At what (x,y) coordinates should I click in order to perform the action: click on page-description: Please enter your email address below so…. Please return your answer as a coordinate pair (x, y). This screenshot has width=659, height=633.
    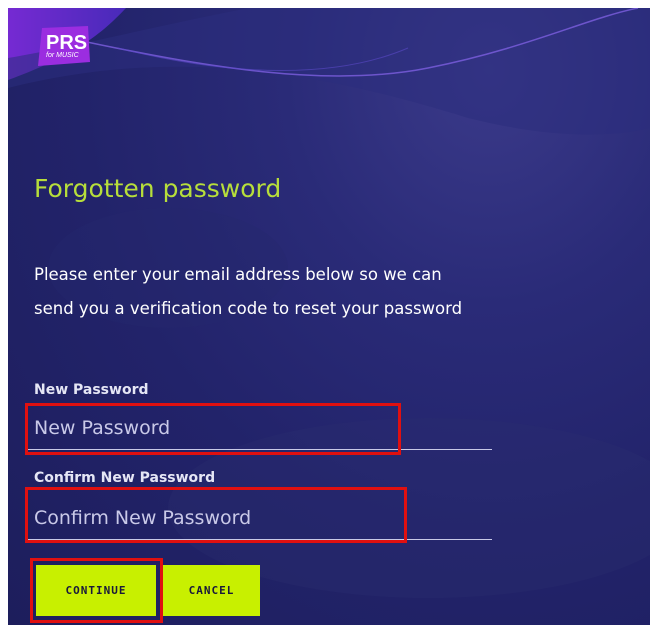
    Looking at the image, I should click on (248, 291).